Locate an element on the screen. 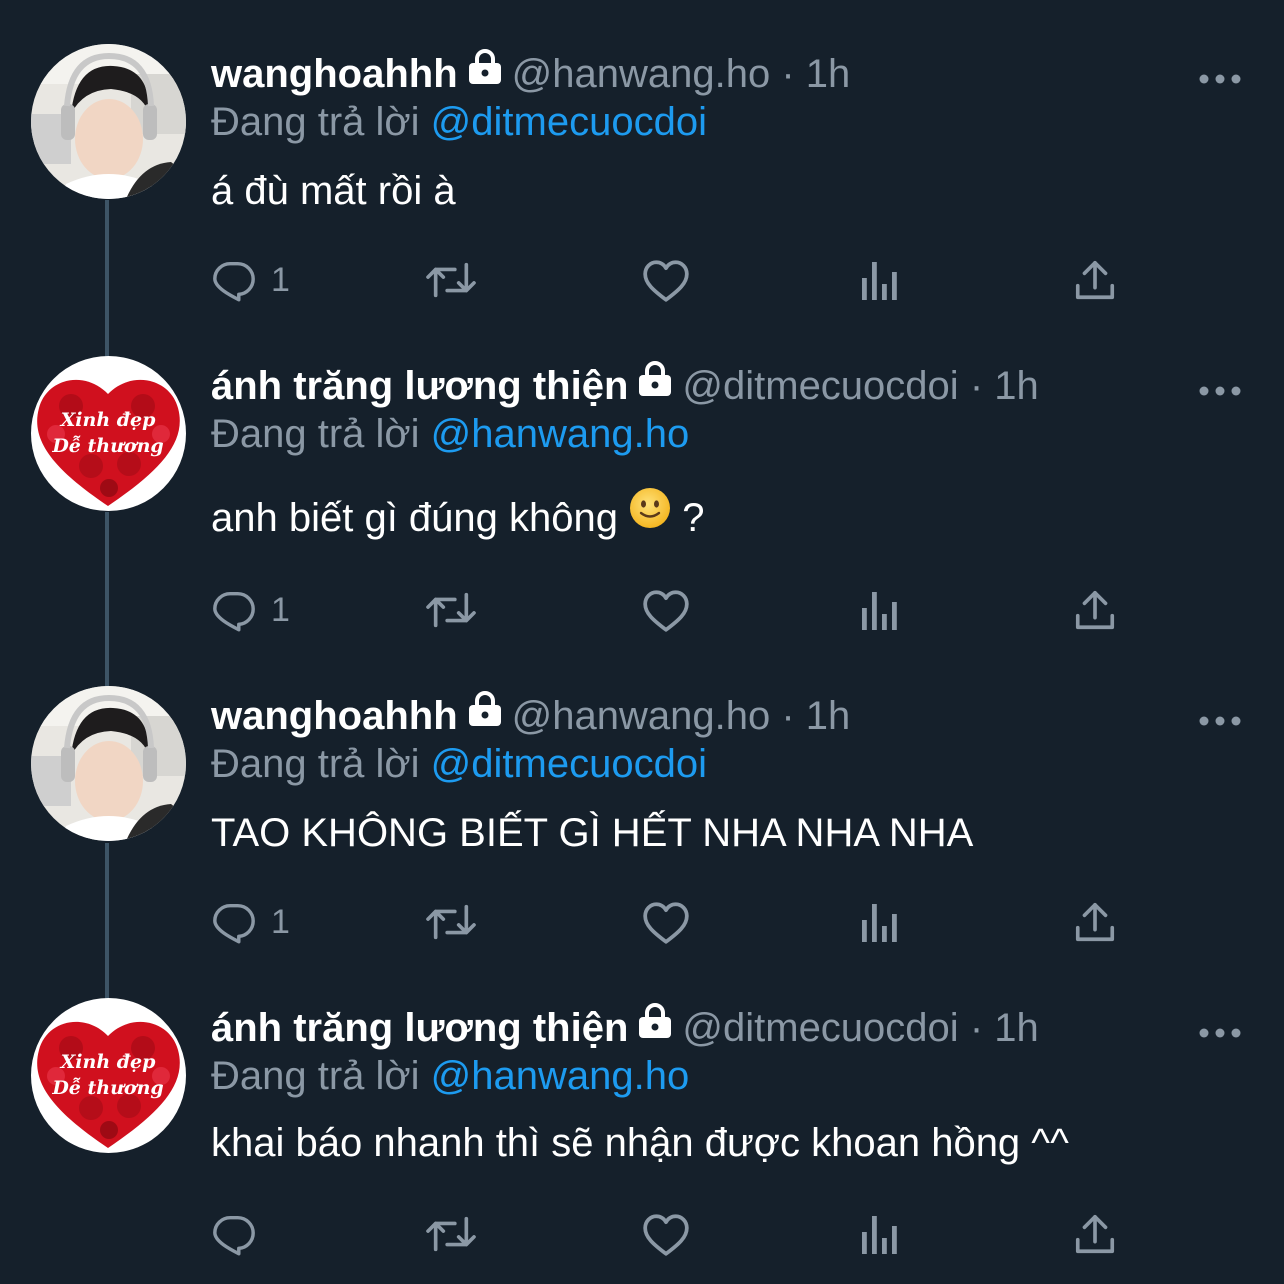 This screenshot has width=1284, height=1284. action-bar is located at coordinates (671, 1234).